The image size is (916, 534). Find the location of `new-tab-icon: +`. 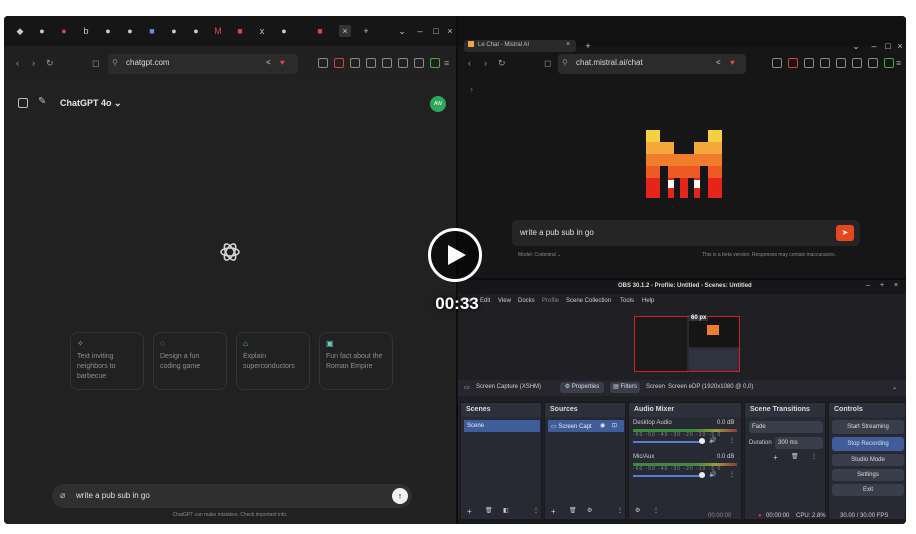

new-tab-icon: + is located at coordinates (366, 31).